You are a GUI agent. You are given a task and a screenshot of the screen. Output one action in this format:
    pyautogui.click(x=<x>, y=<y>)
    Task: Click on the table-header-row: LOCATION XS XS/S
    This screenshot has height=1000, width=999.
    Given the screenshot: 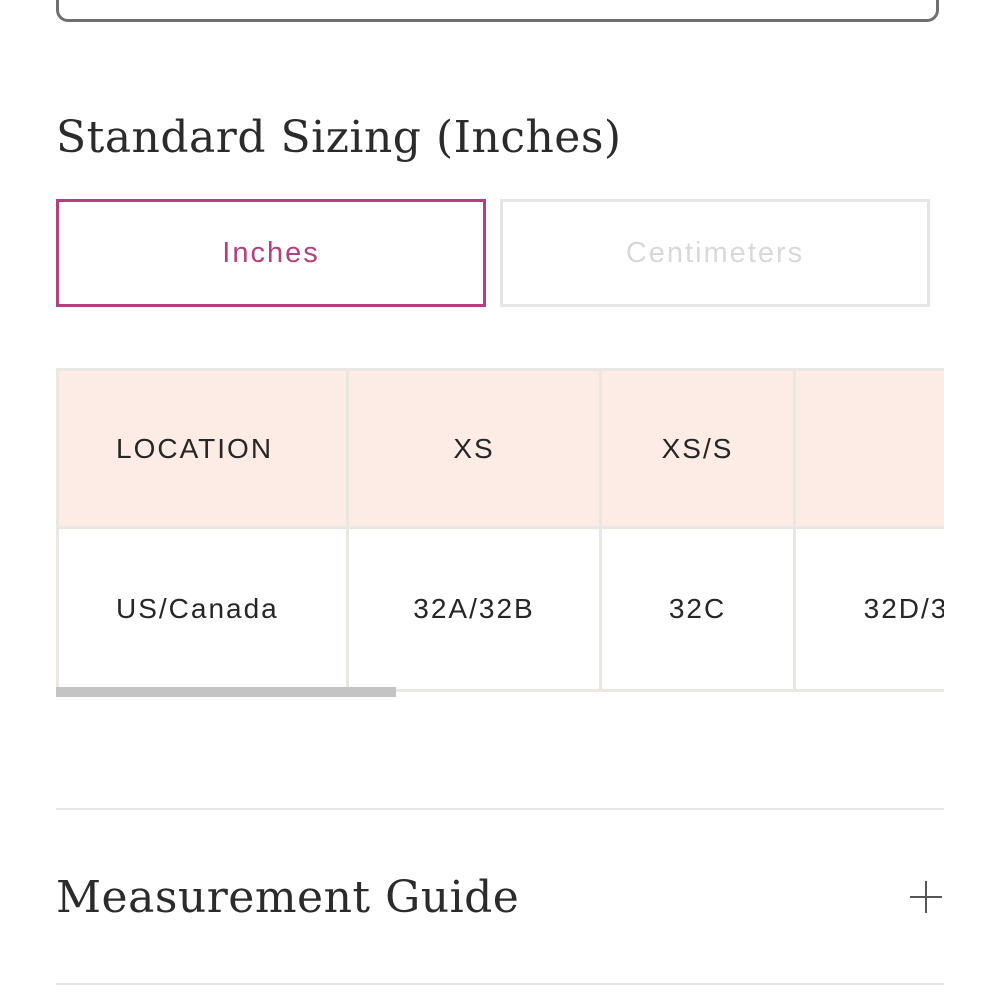 What is the action you would take?
    pyautogui.click(x=500, y=448)
    